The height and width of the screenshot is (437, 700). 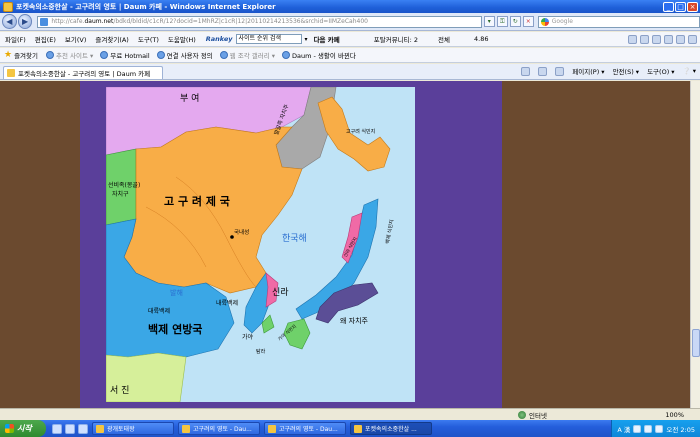 I want to click on label-balhae: 발해, so click(x=176, y=292).